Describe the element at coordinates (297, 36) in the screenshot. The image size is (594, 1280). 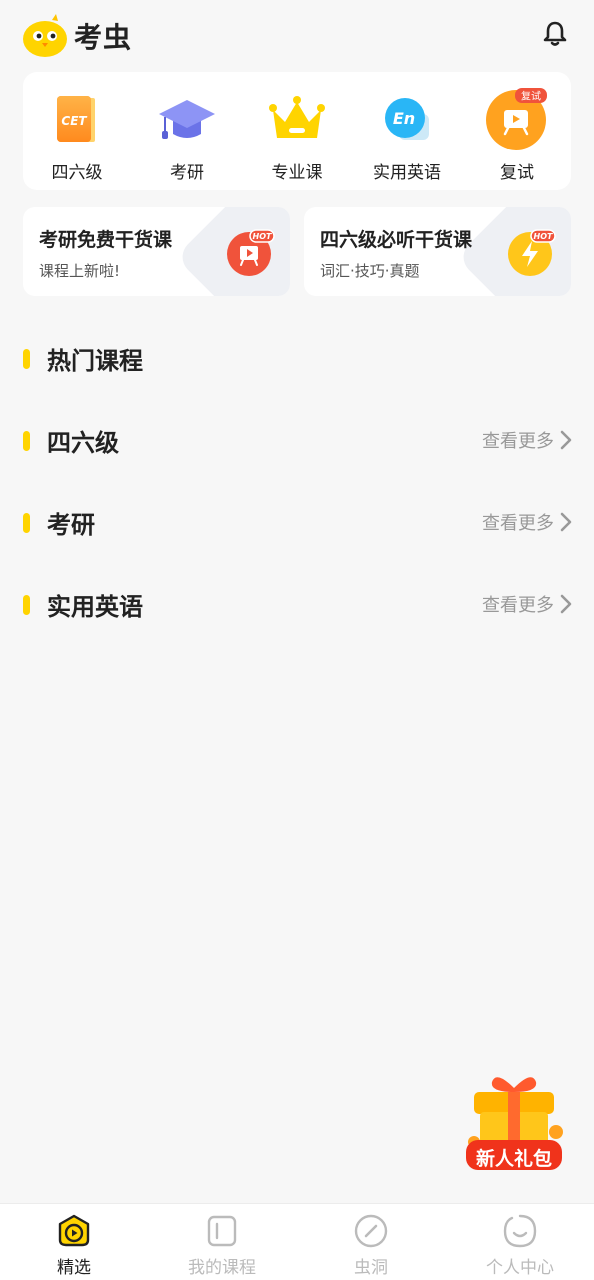
I see `app-header: 考虫` at that location.